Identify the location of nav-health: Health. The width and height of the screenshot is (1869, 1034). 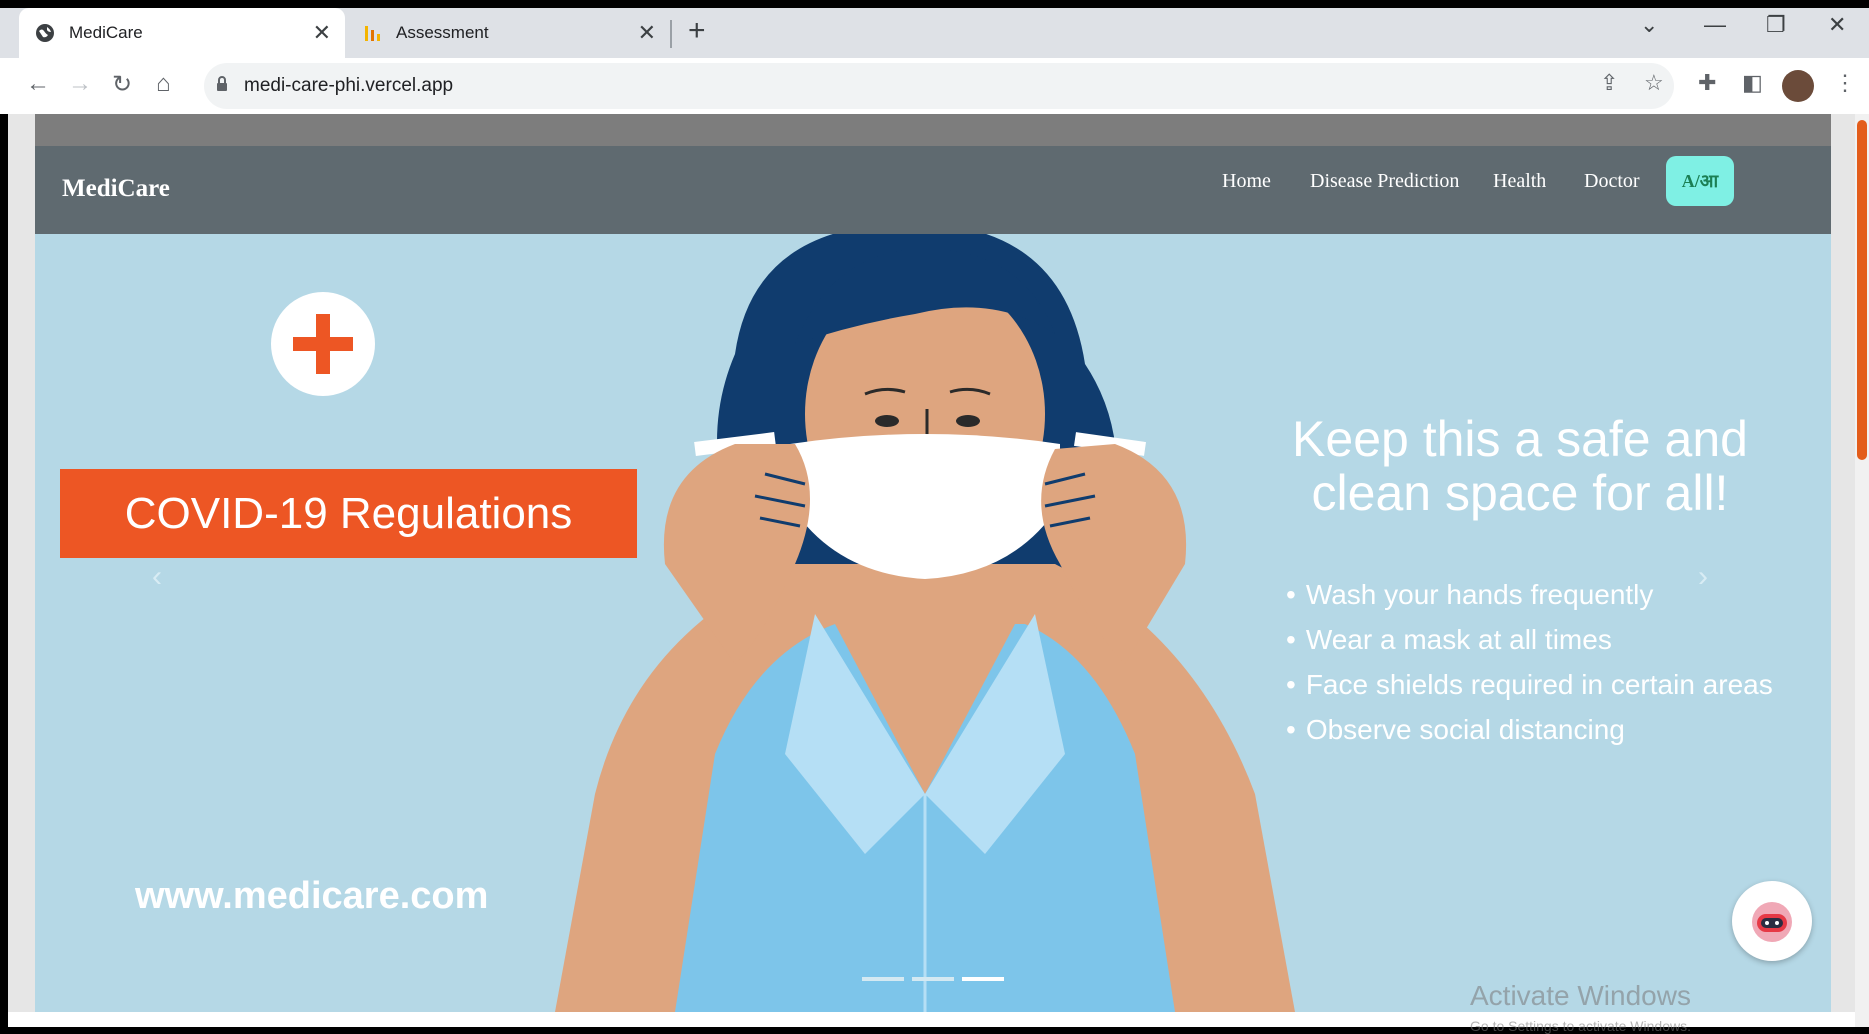
(1519, 181).